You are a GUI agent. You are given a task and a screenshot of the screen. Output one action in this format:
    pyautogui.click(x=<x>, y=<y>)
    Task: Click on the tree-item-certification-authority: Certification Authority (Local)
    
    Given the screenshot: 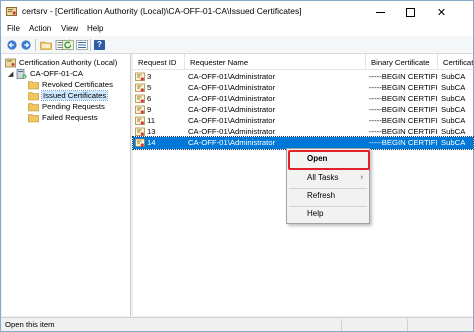 What is the action you would take?
    pyautogui.click(x=61, y=62)
    